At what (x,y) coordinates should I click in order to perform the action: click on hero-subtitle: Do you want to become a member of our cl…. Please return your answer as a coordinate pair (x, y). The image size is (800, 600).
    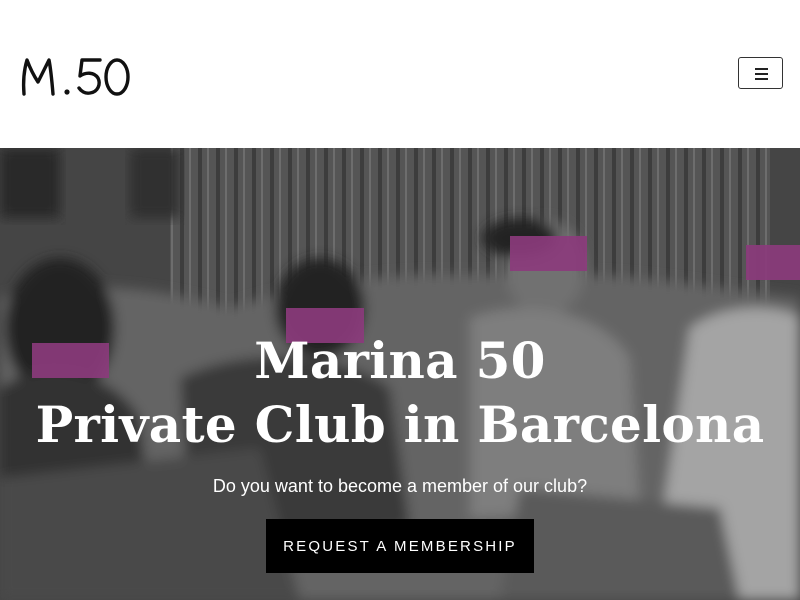
    Looking at the image, I should click on (400, 486).